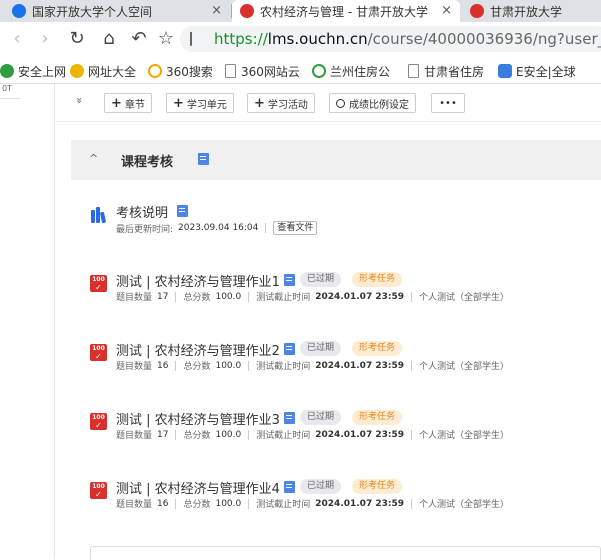 The width and height of the screenshot is (601, 560). What do you see at coordinates (198, 280) in the screenshot?
I see `item-title: 测试 | 农村经济与管理作业1` at bounding box center [198, 280].